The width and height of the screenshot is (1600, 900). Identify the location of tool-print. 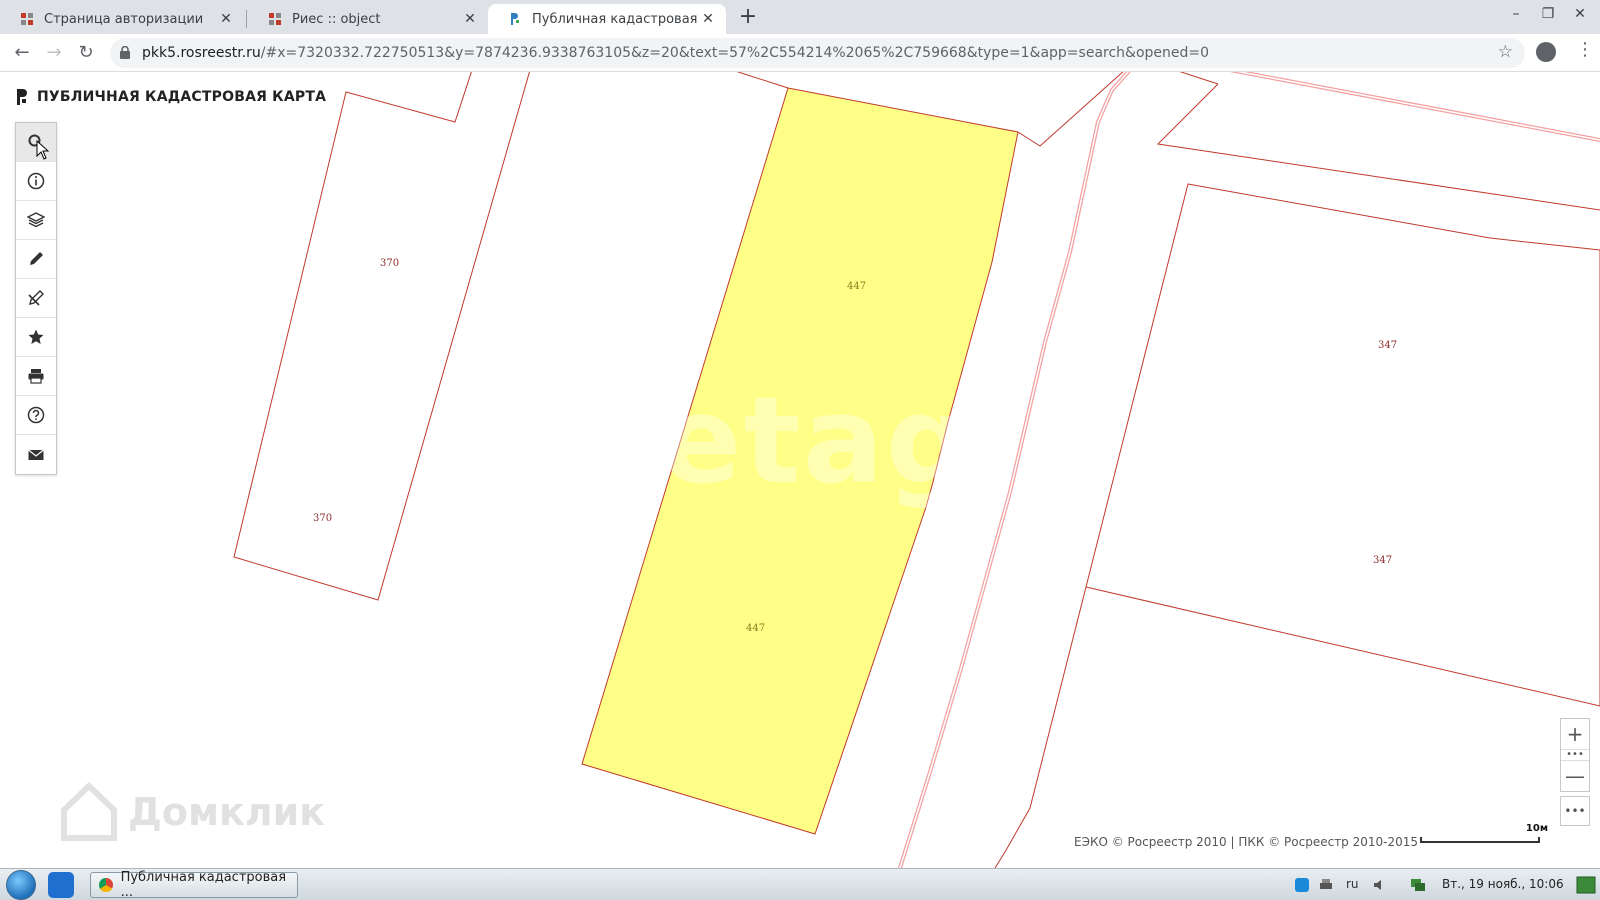
(36, 376).